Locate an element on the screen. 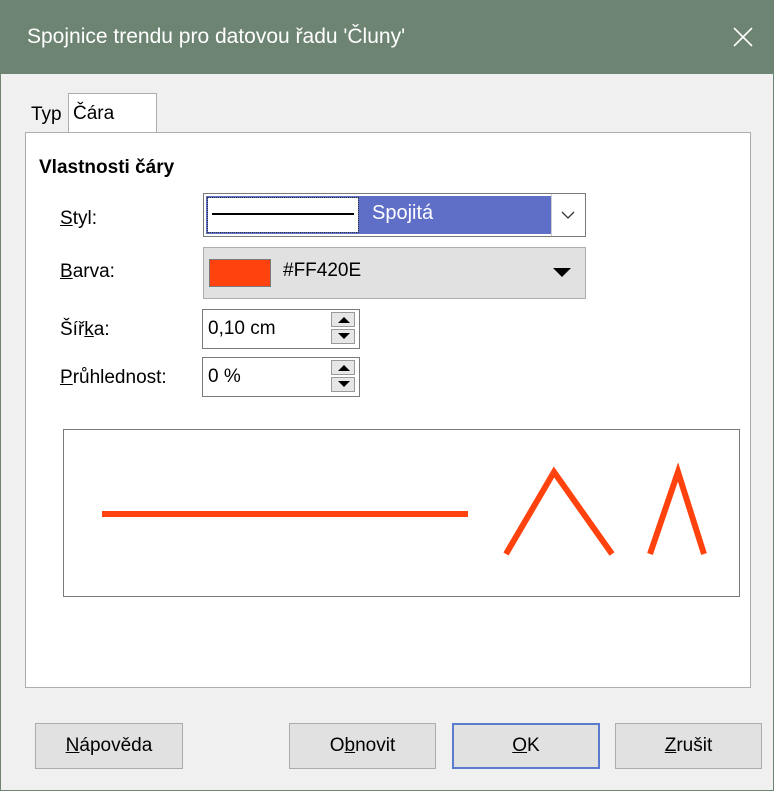 The image size is (774, 791). ok-button: OK is located at coordinates (526, 746).